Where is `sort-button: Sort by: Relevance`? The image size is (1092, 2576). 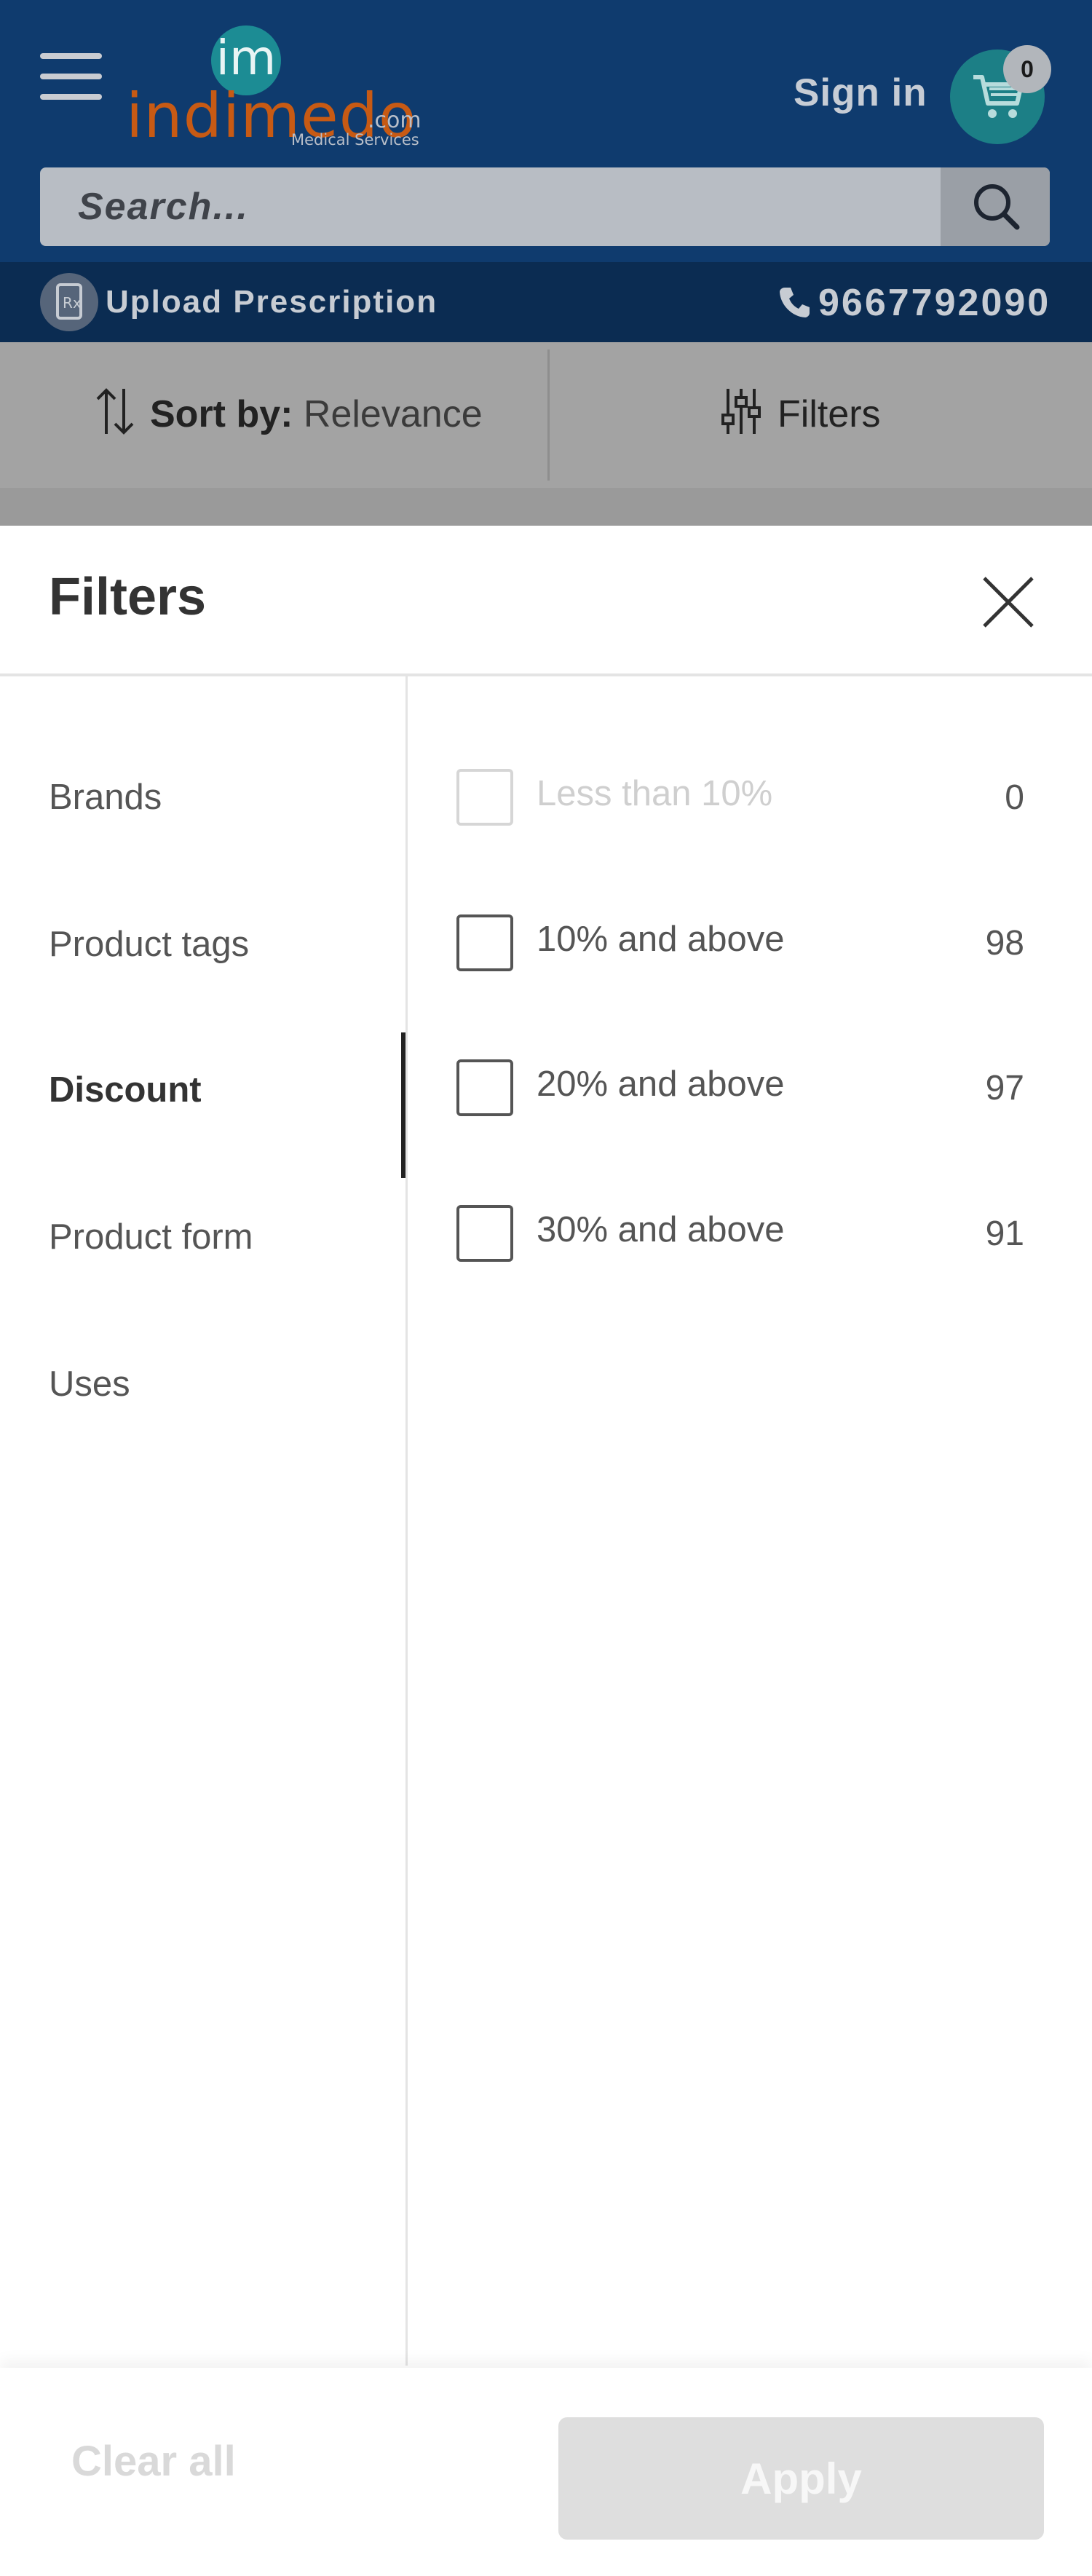
sort-button: Sort by: Relevance is located at coordinates (289, 412).